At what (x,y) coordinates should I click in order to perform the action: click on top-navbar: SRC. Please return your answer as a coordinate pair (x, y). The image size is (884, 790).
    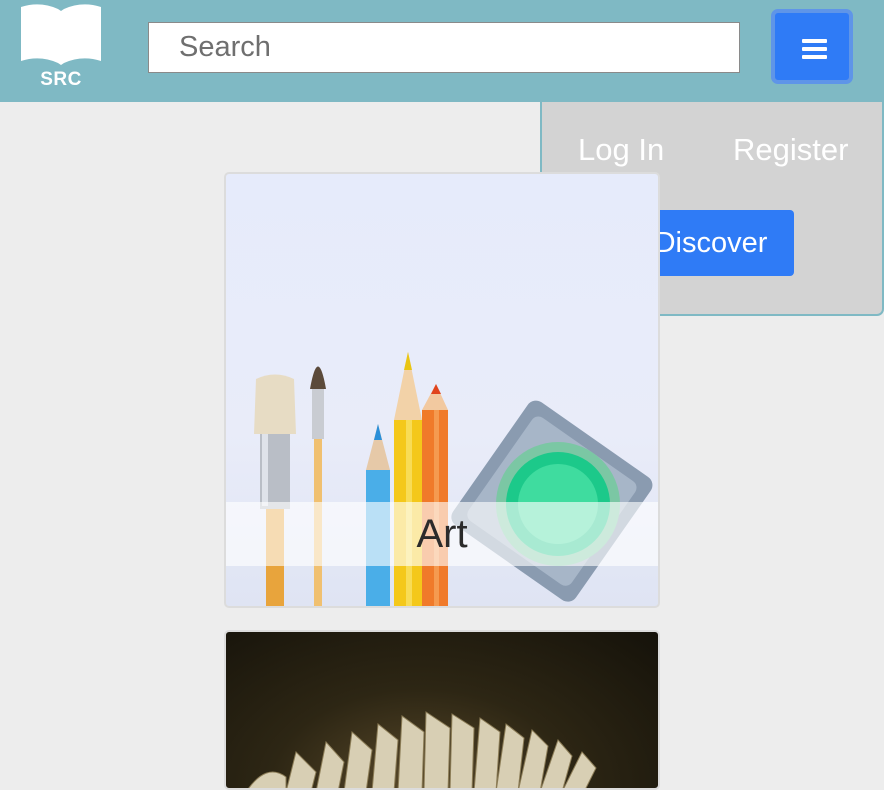
    Looking at the image, I should click on (442, 51).